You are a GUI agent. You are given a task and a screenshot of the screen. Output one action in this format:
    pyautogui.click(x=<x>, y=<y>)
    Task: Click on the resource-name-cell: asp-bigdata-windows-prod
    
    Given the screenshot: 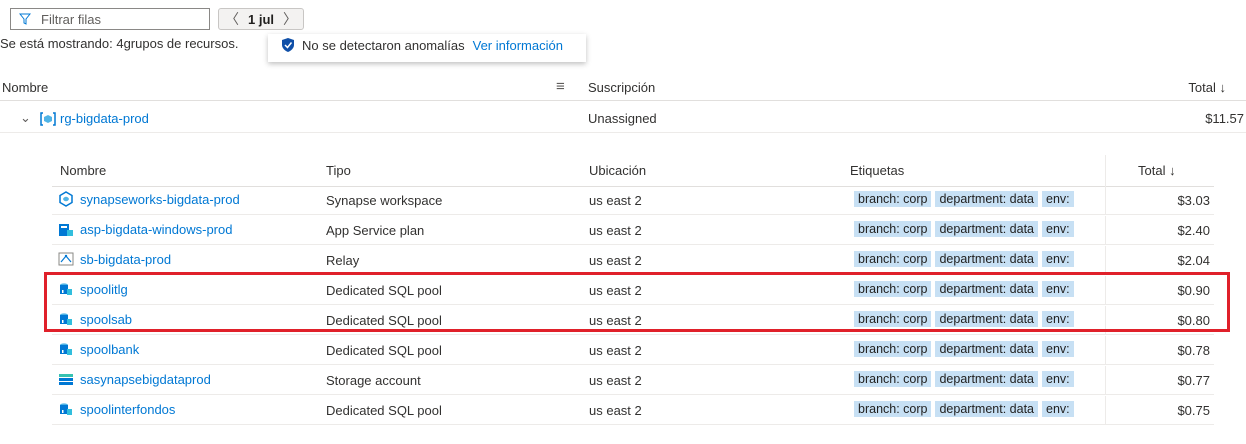 What is the action you would take?
    pyautogui.click(x=145, y=229)
    